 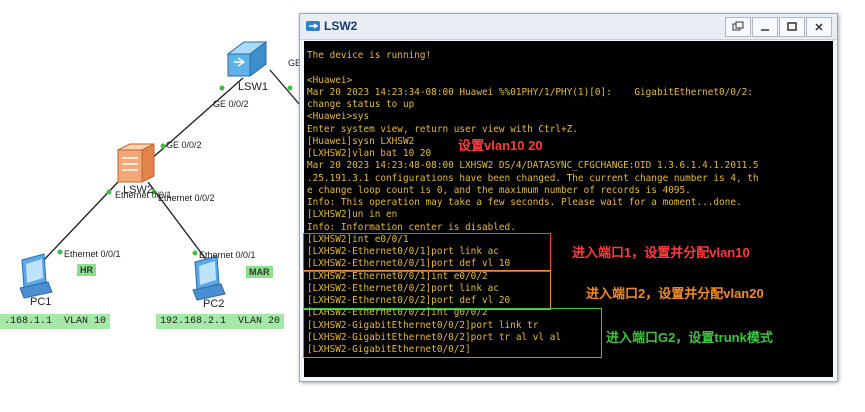 What do you see at coordinates (765, 30) in the screenshot?
I see `minimize-icon` at bounding box center [765, 30].